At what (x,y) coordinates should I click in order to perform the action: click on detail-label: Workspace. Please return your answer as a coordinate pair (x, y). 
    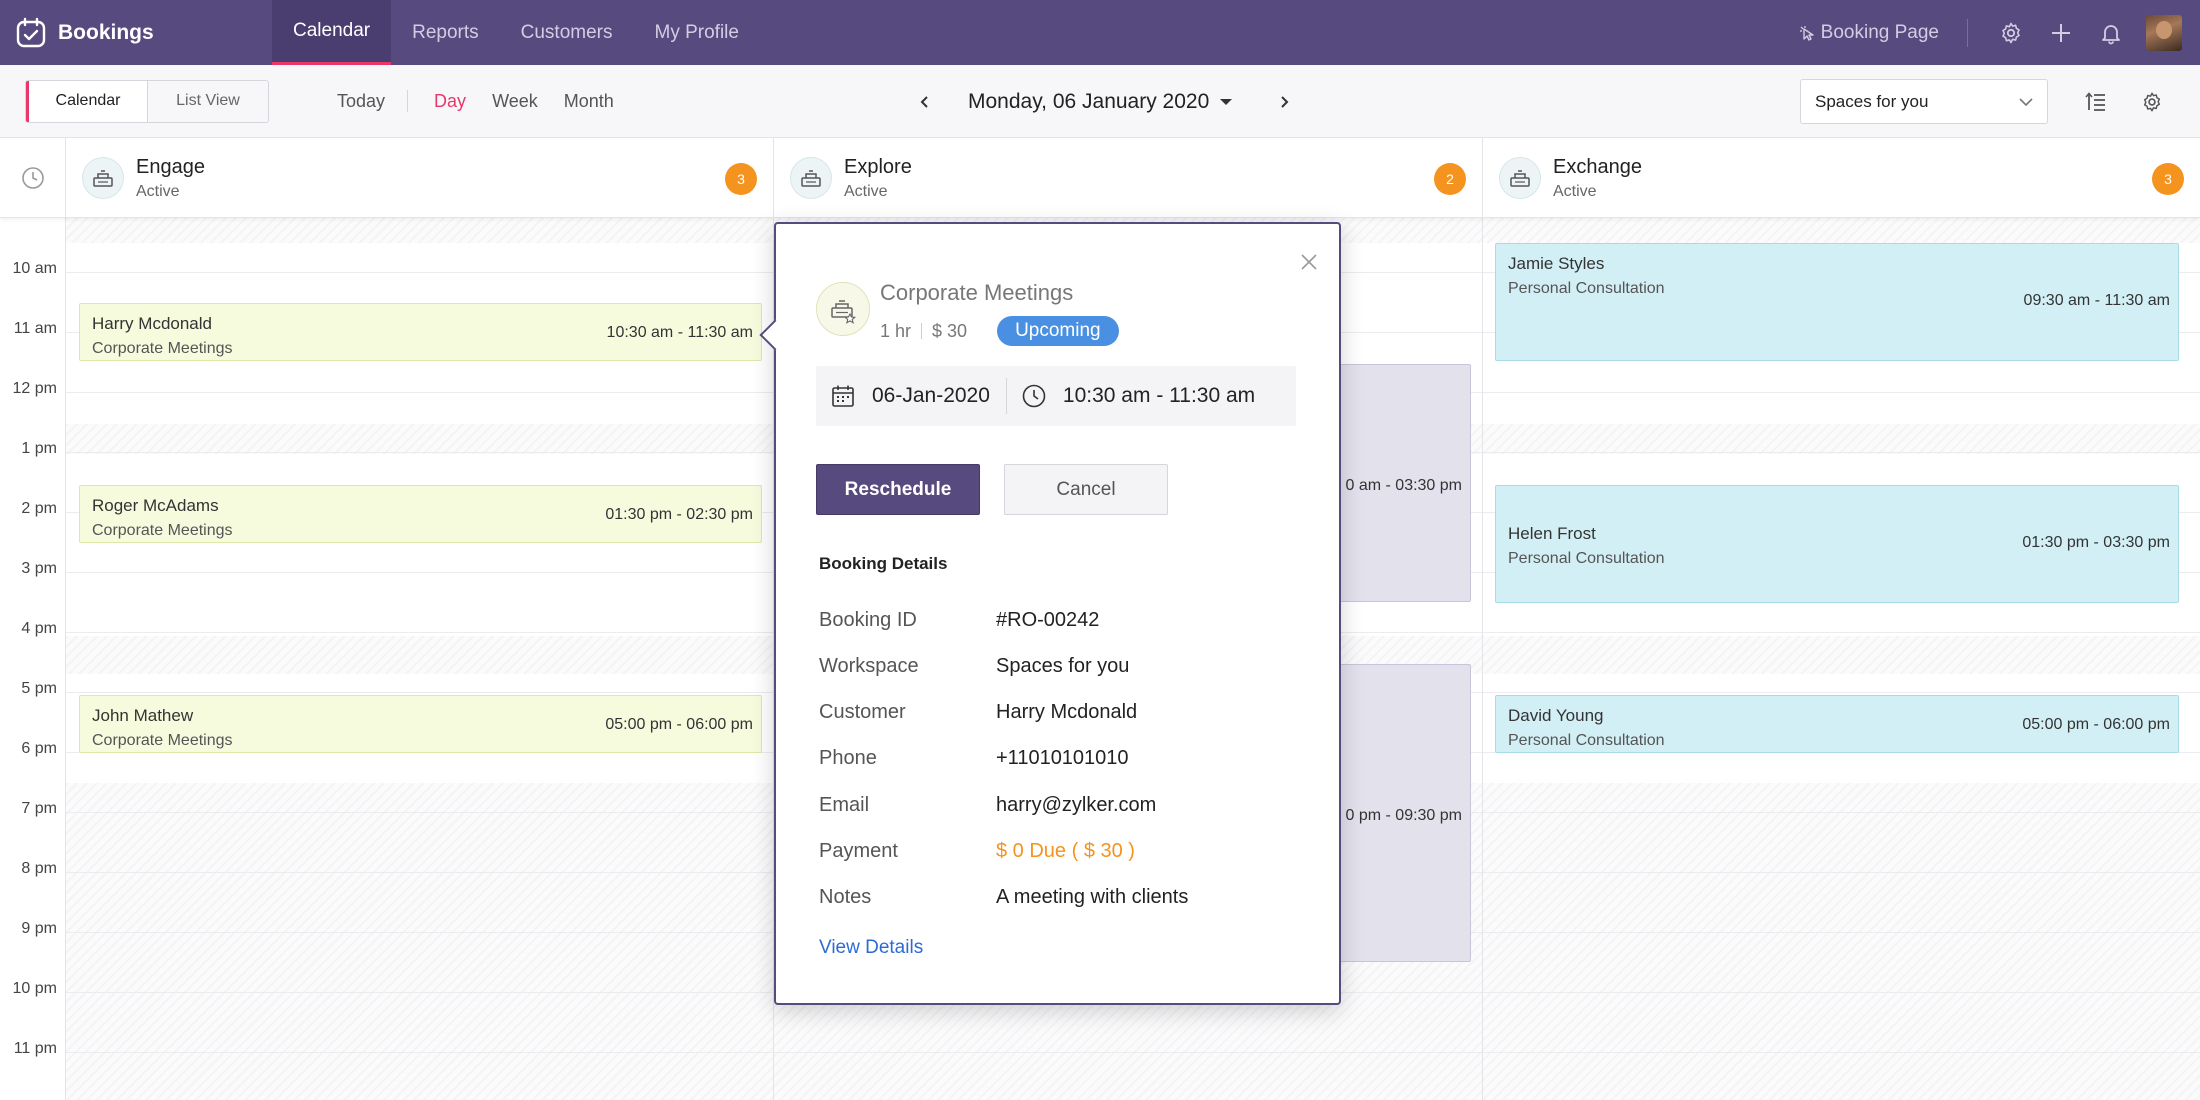
    Looking at the image, I should click on (869, 666).